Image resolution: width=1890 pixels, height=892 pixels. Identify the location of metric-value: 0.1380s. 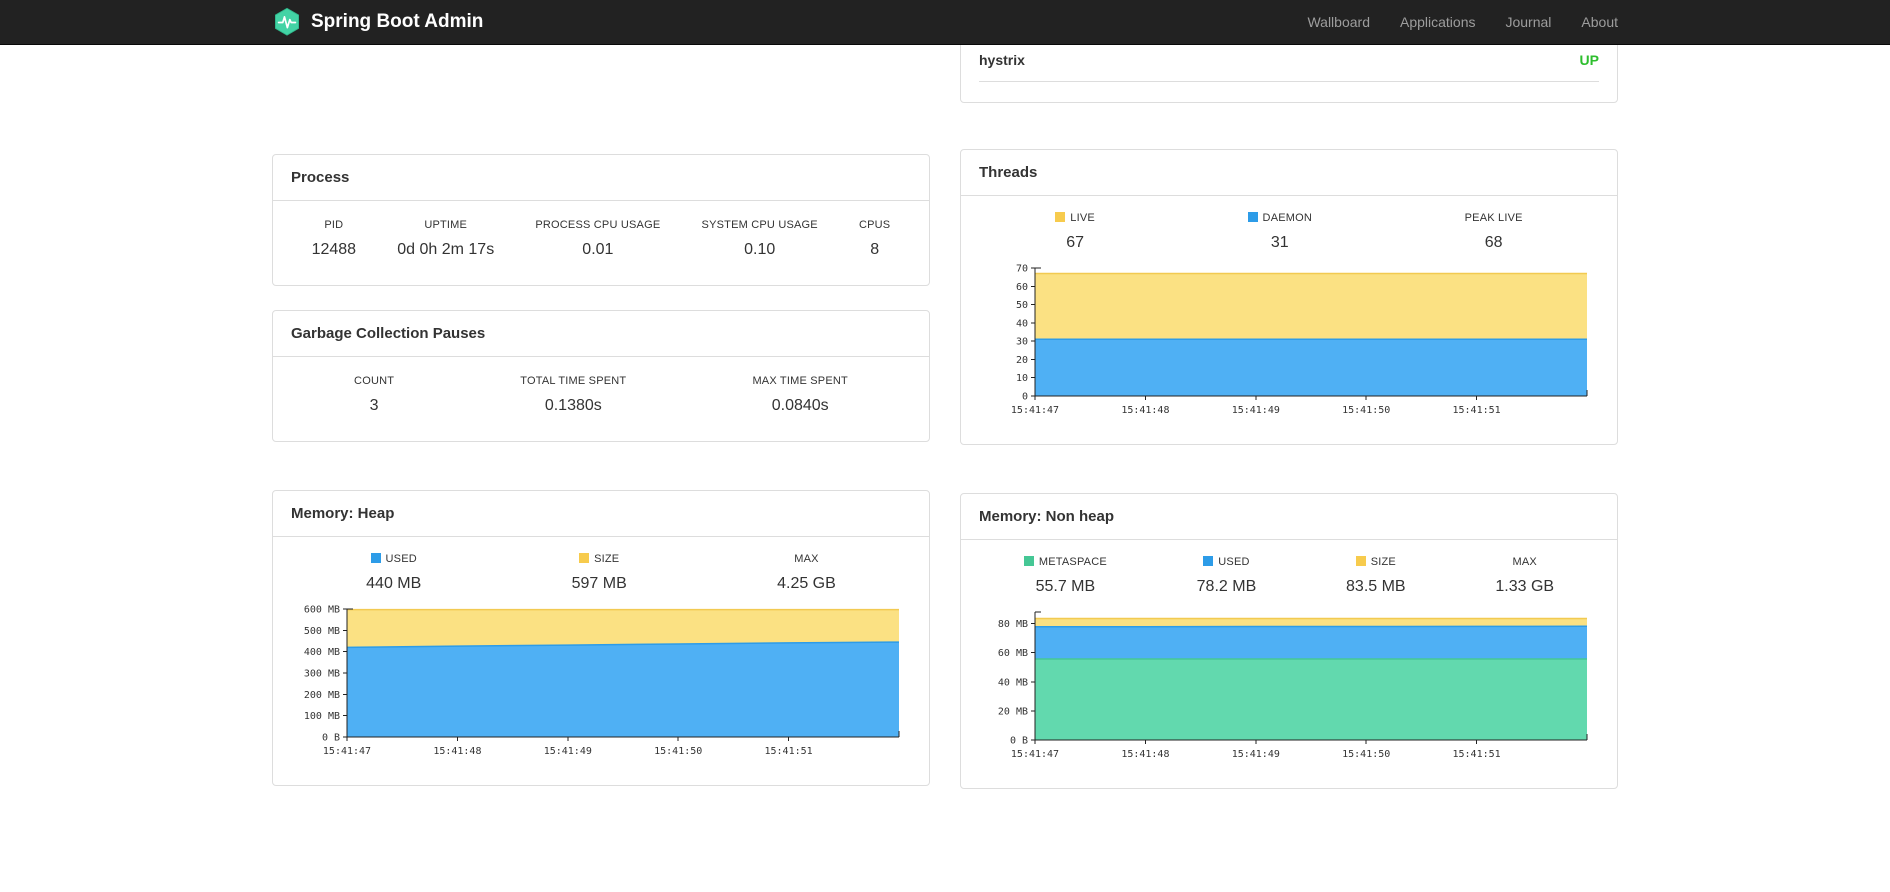
(573, 405).